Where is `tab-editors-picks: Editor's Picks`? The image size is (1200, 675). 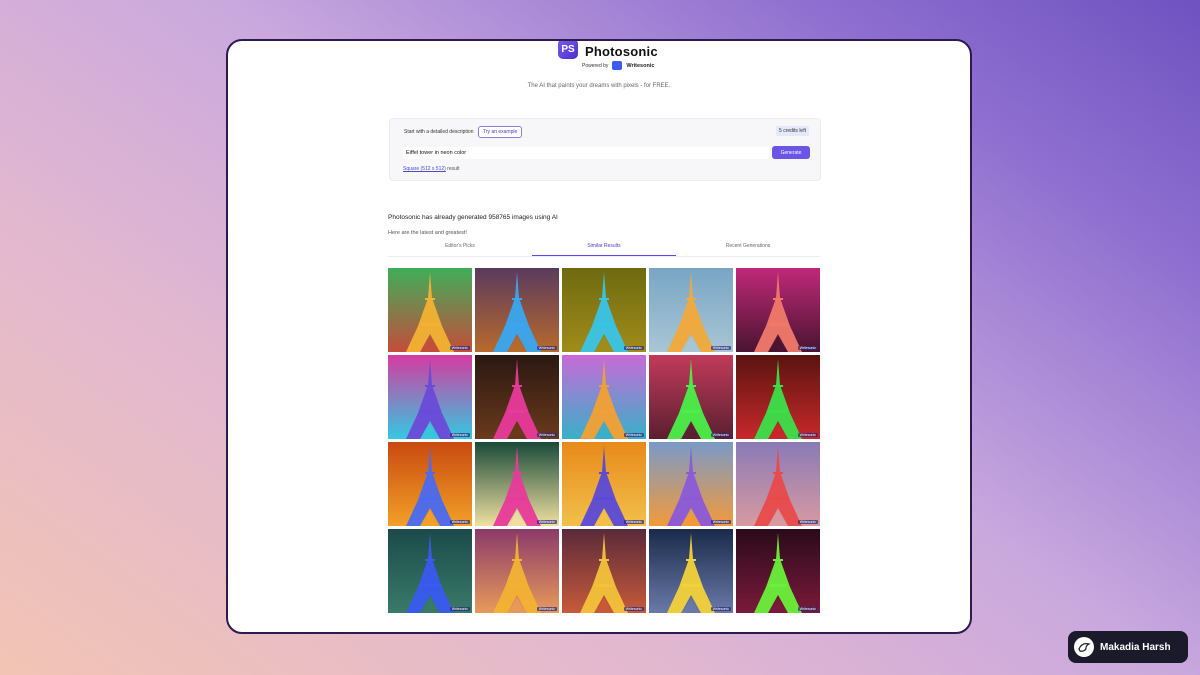 tab-editors-picks: Editor's Picks is located at coordinates (460, 248).